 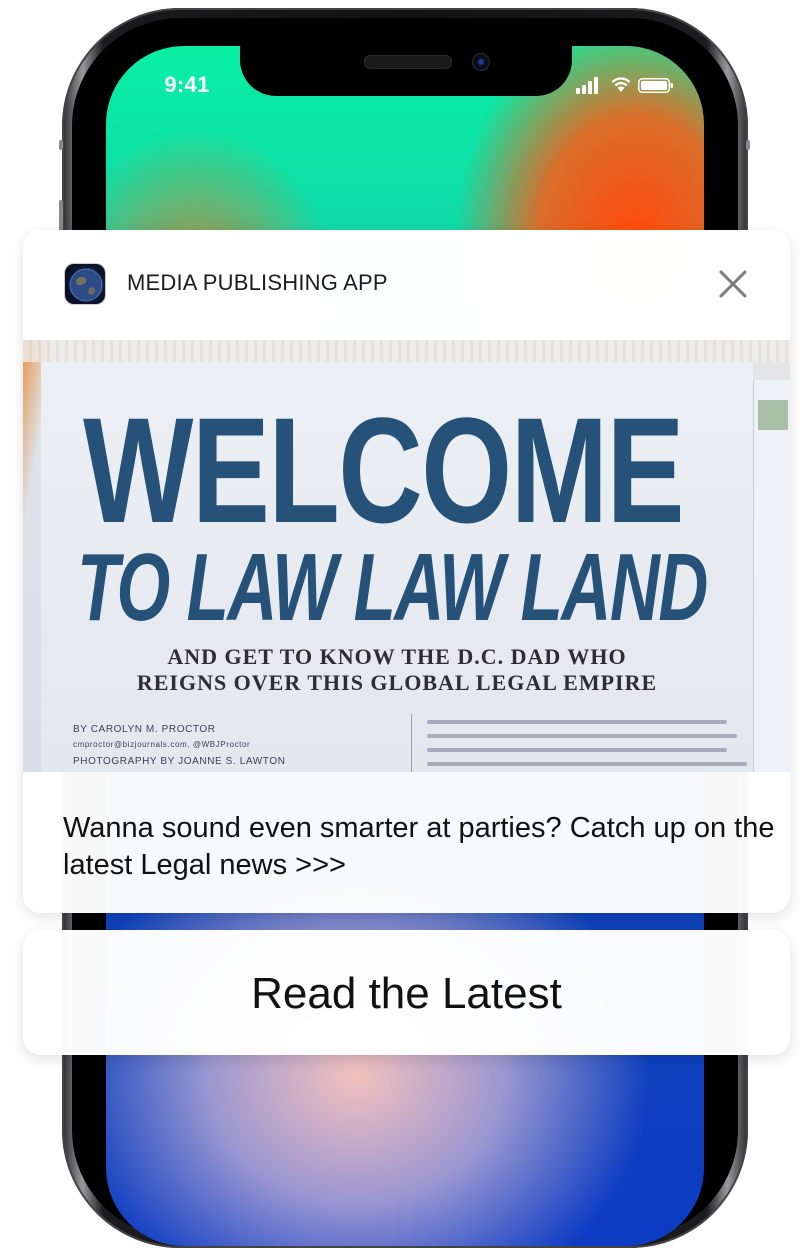 What do you see at coordinates (733, 284) in the screenshot?
I see `close-icon` at bounding box center [733, 284].